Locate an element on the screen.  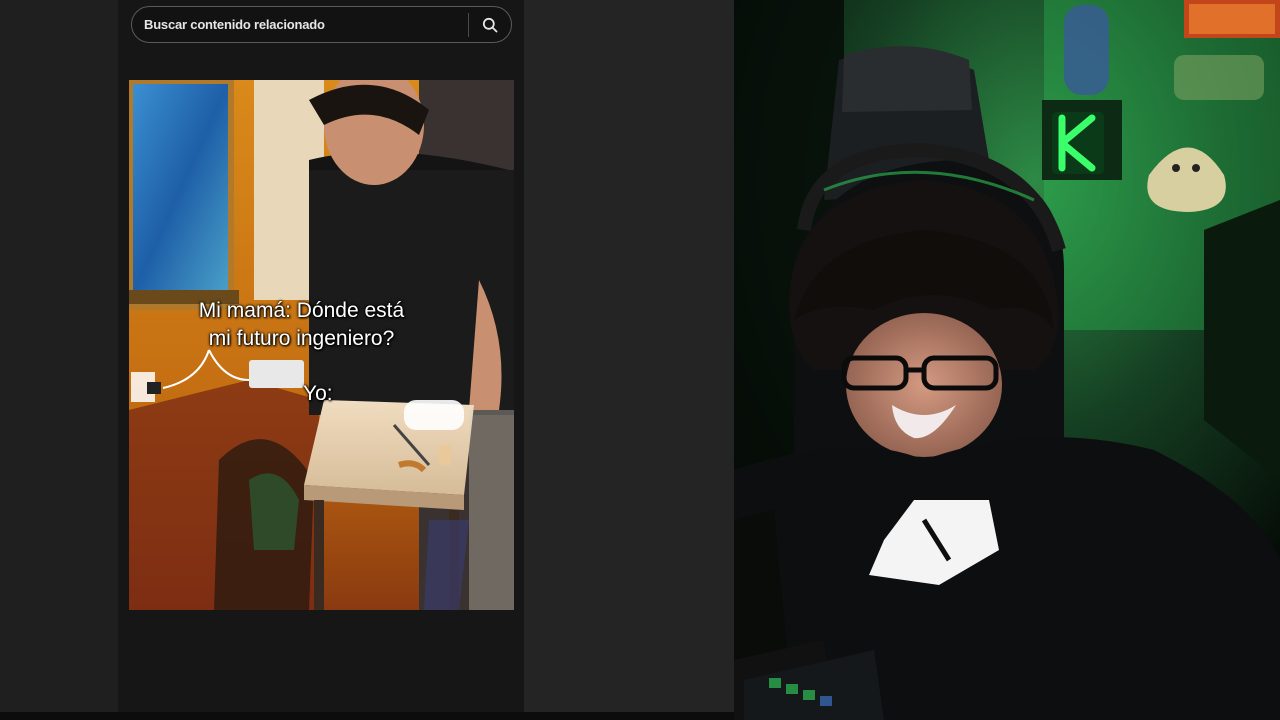
video-caption-line-2: mi futuro ingeniero? is located at coordinates (301, 338).